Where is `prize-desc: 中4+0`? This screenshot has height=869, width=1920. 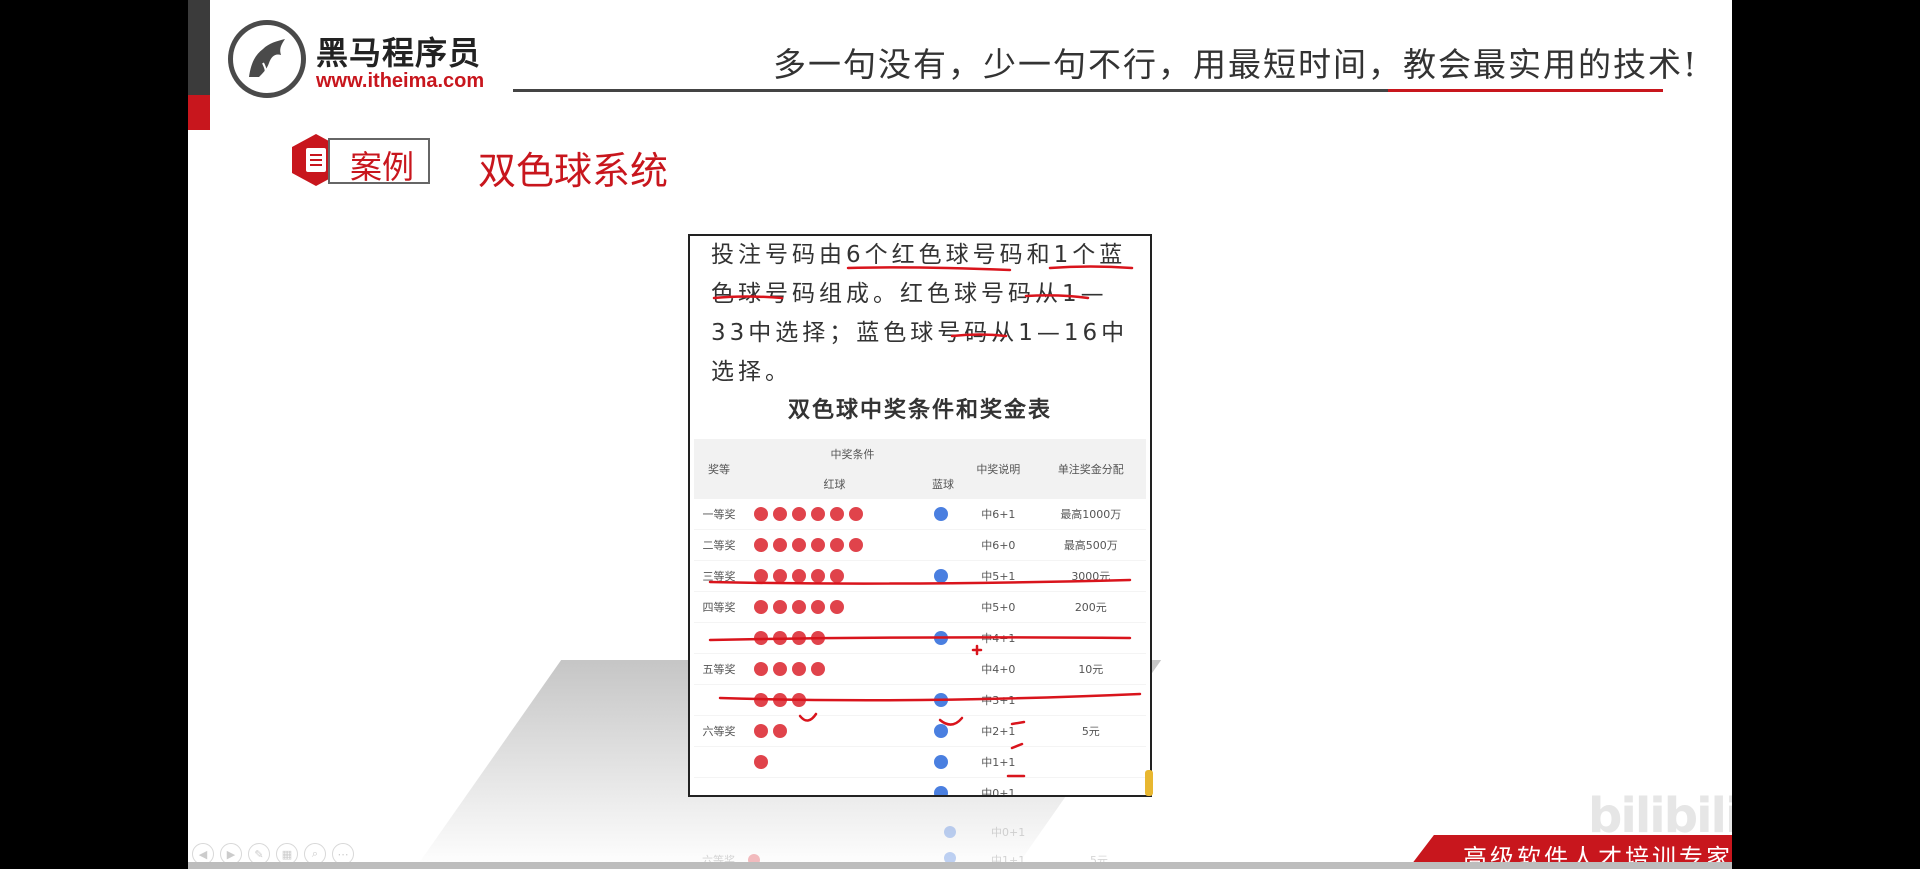 prize-desc: 中4+0 is located at coordinates (998, 669).